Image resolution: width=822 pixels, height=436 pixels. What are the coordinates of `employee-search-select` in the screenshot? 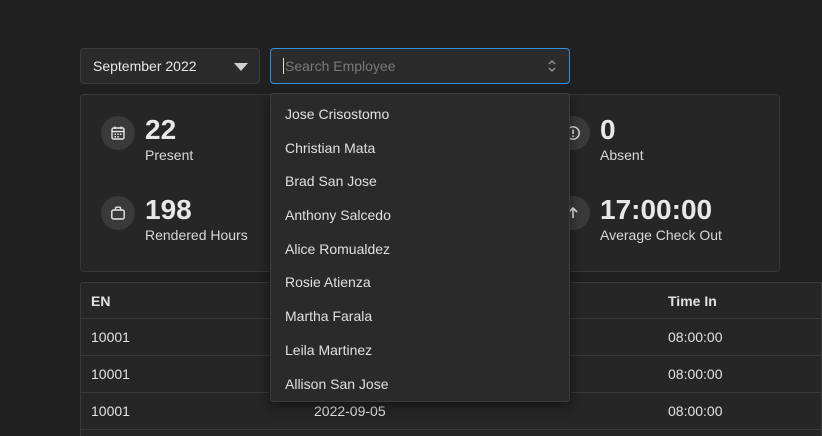 It's located at (420, 66).